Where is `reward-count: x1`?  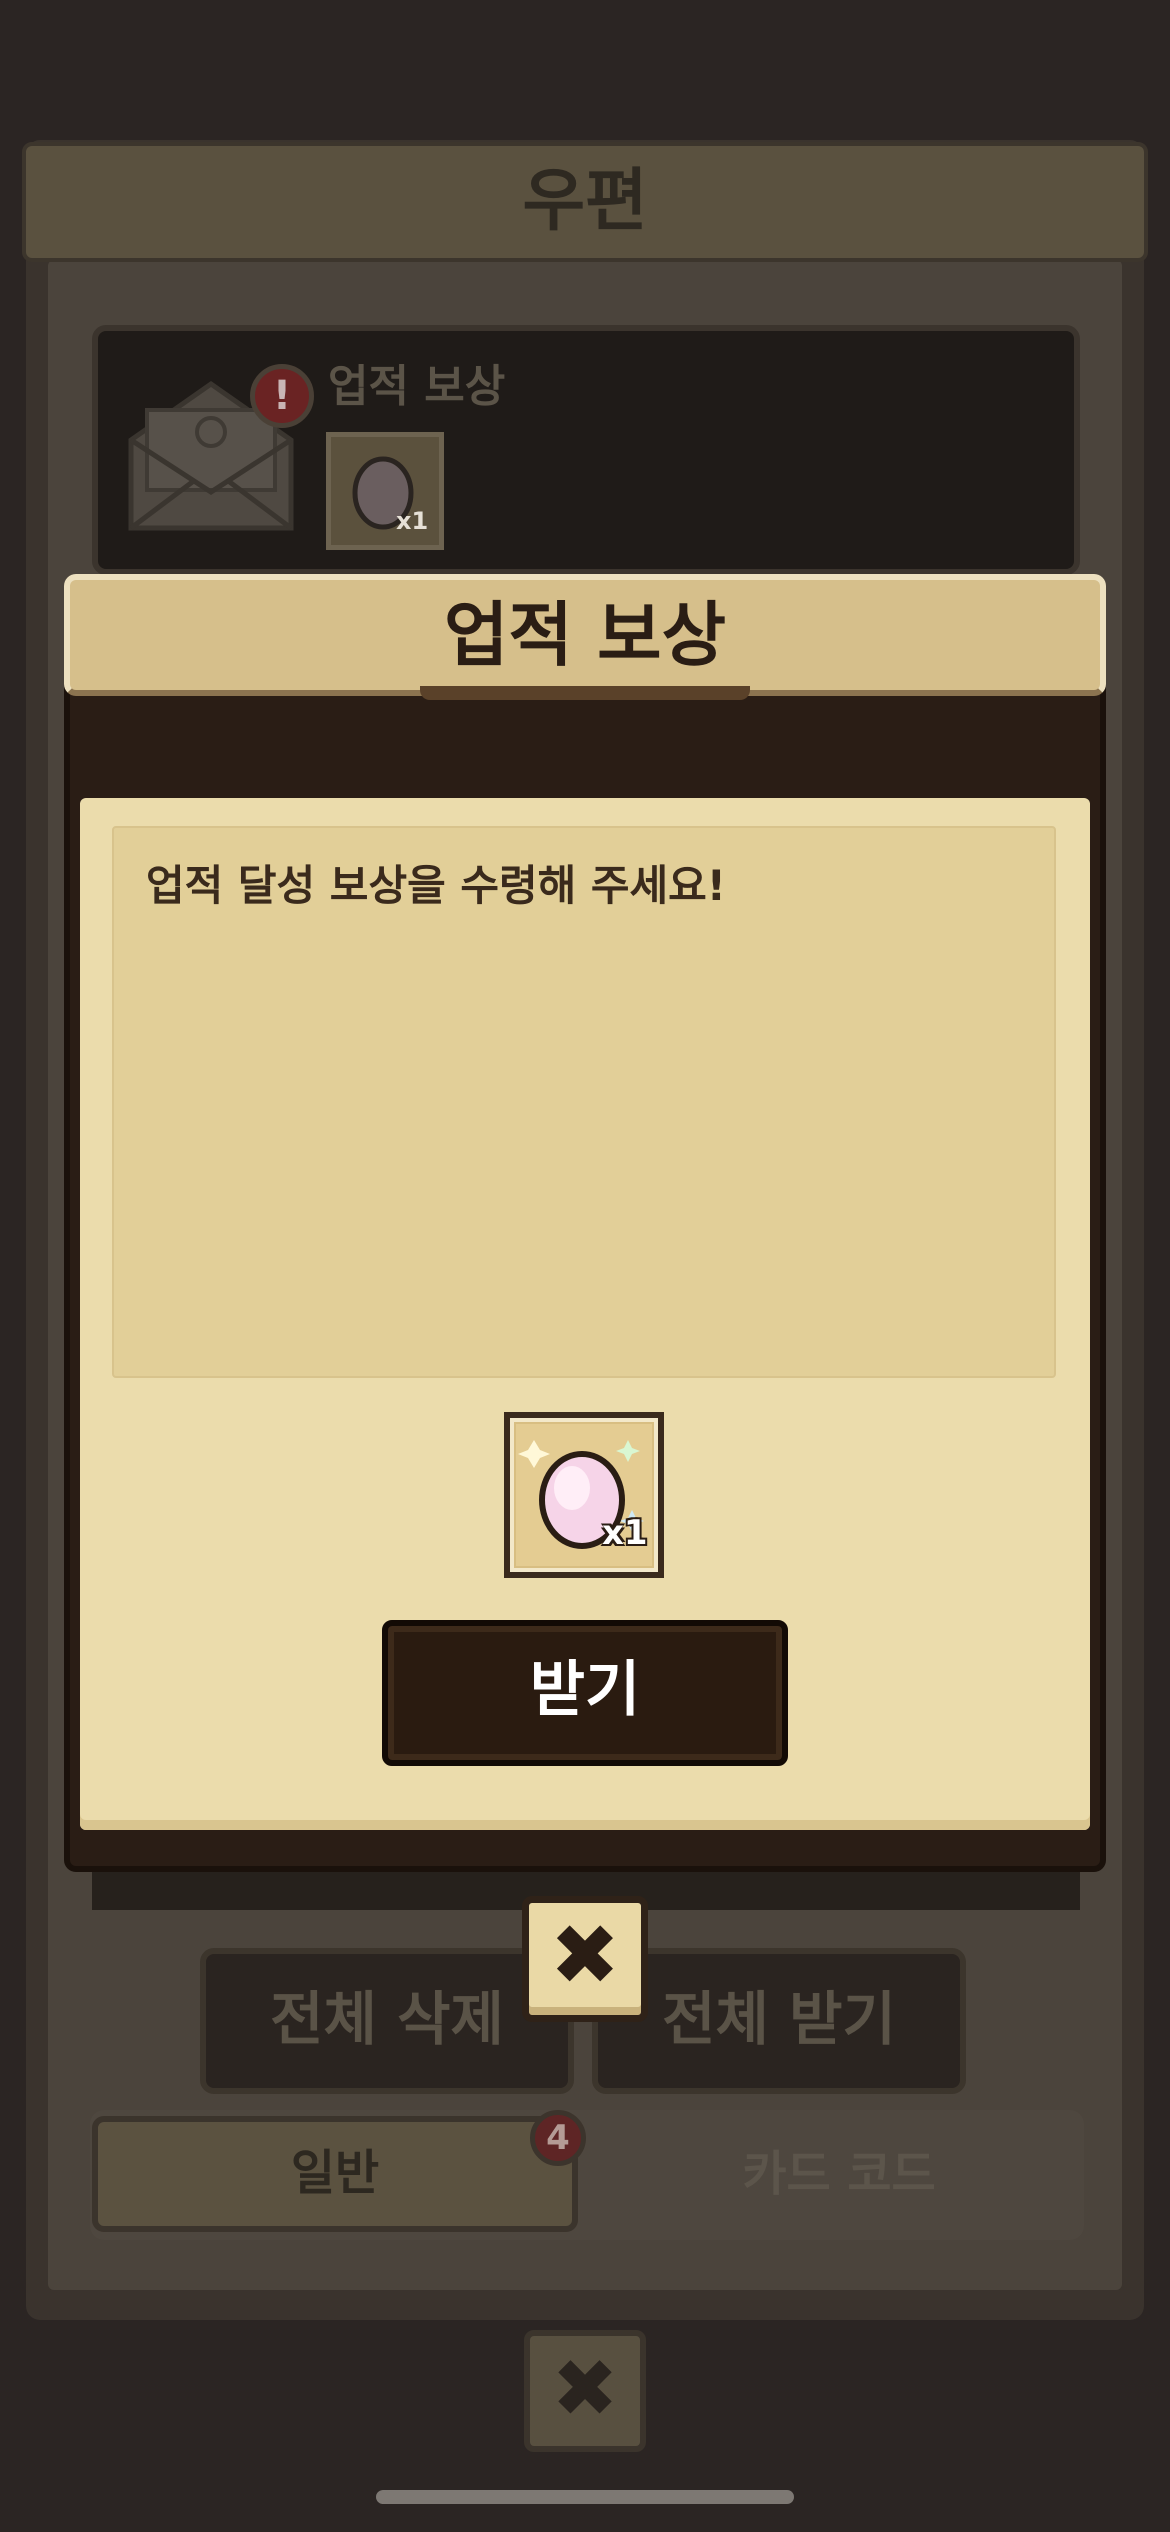 reward-count: x1 is located at coordinates (625, 1533).